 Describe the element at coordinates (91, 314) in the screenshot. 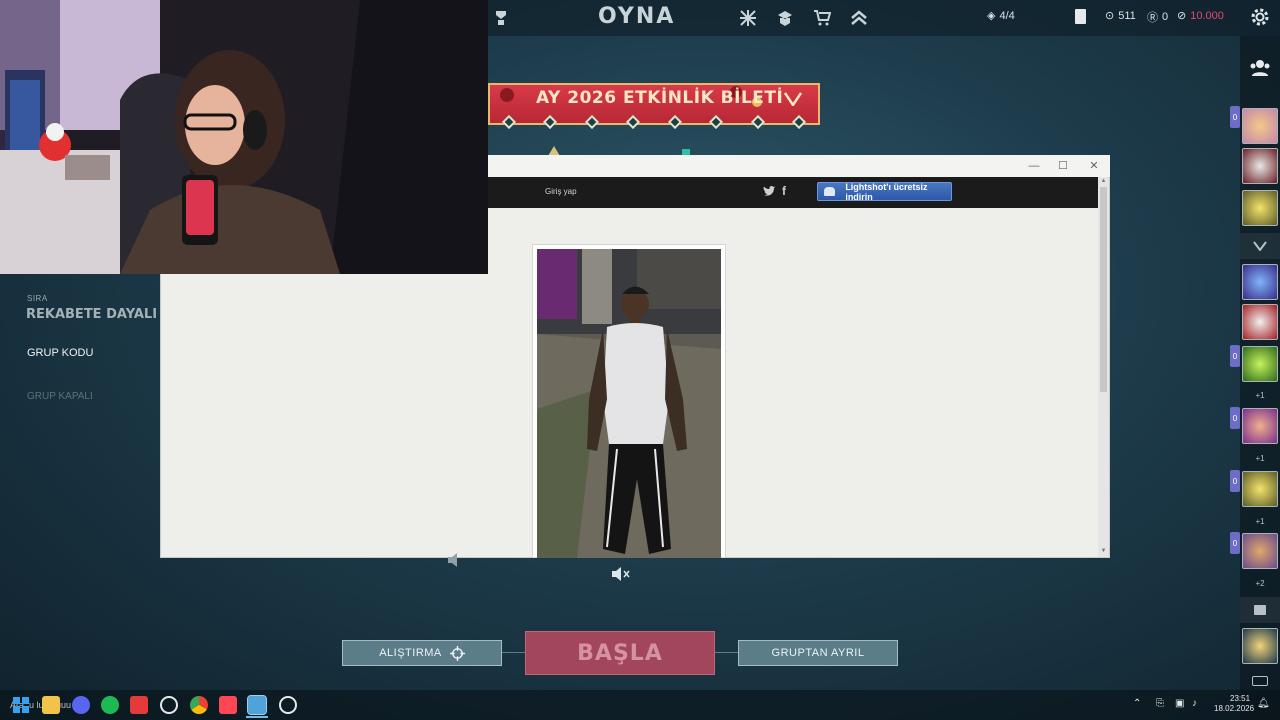

I see `queue-mode-selector: REKABETE DAYALI` at that location.